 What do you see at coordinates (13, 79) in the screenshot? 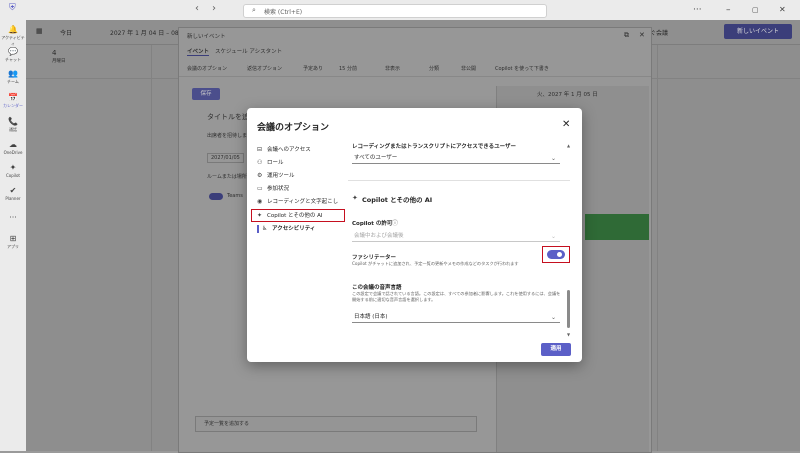
I see `rail-item-teams: 👥 チーム` at bounding box center [13, 79].